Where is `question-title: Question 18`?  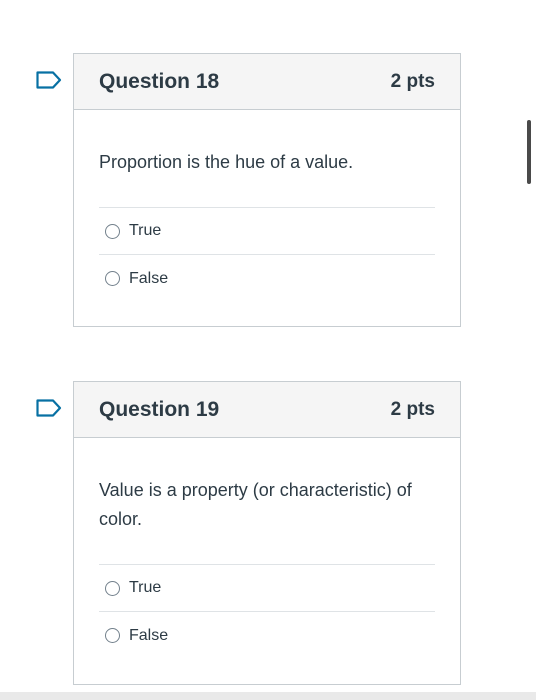
question-title: Question 18 is located at coordinates (159, 81).